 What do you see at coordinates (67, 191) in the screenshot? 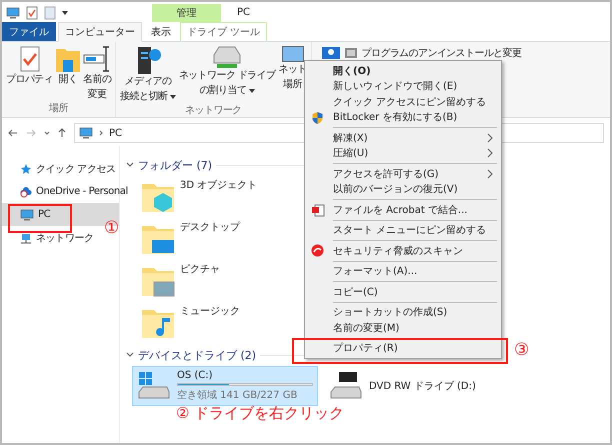
I see `navigation-item: OneDrive - Personal` at bounding box center [67, 191].